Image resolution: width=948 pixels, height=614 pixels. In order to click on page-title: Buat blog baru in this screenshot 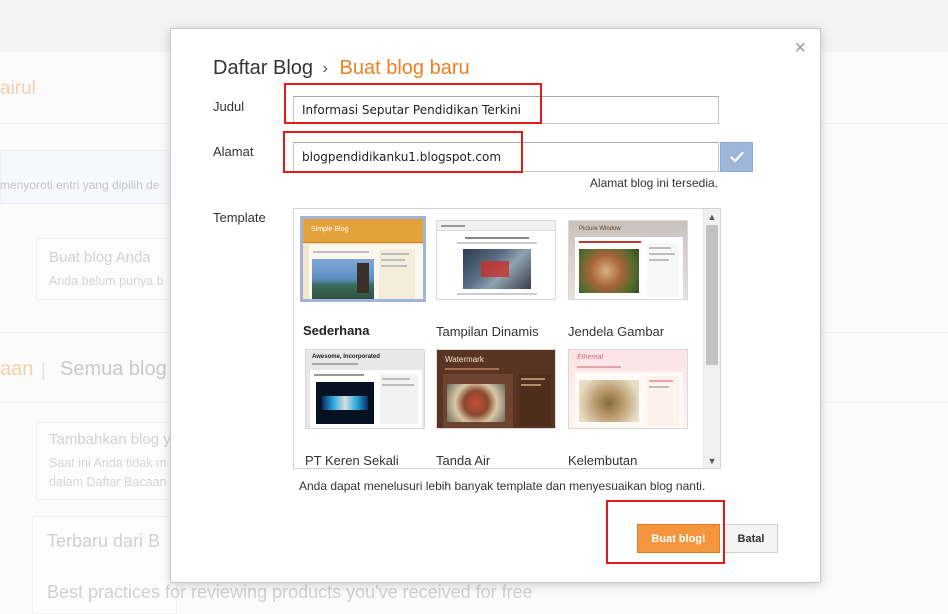, I will do `click(404, 68)`.